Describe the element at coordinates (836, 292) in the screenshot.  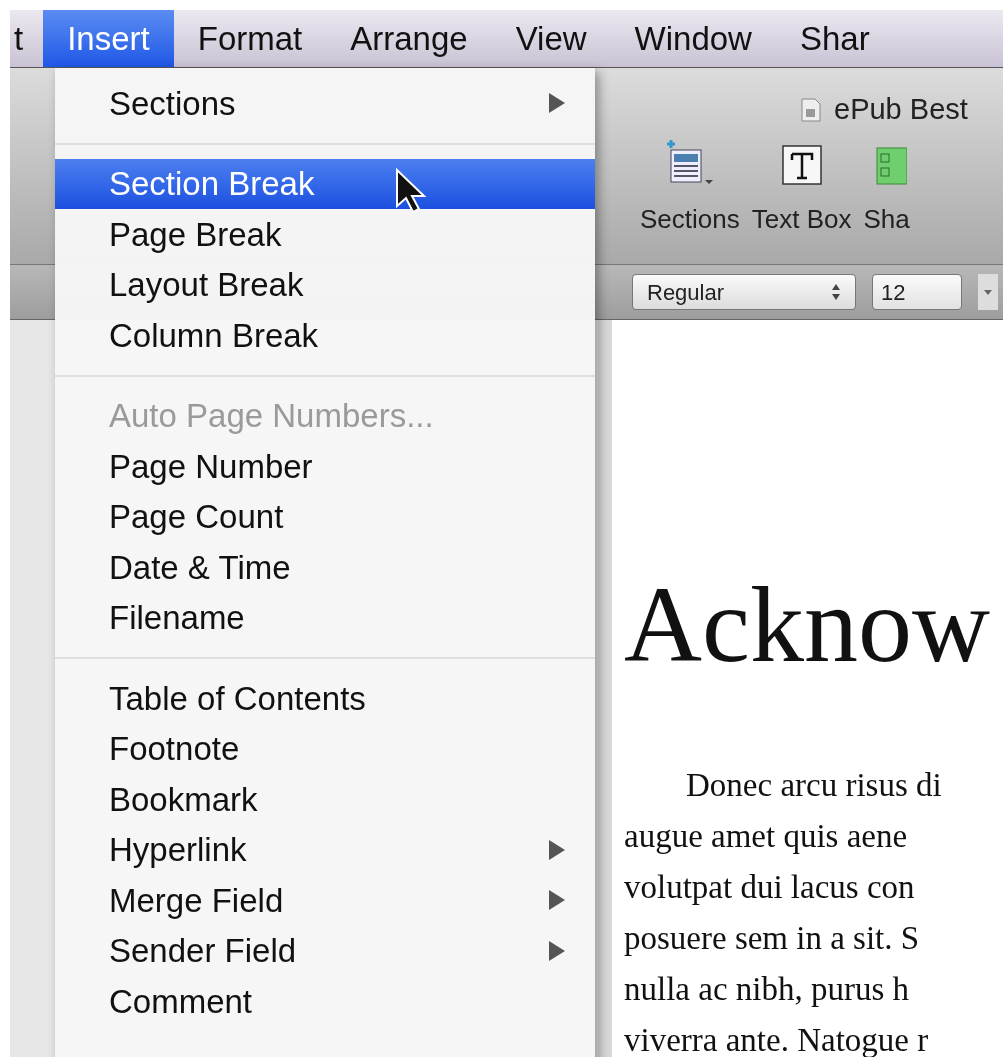
I see `stepper-icon` at that location.